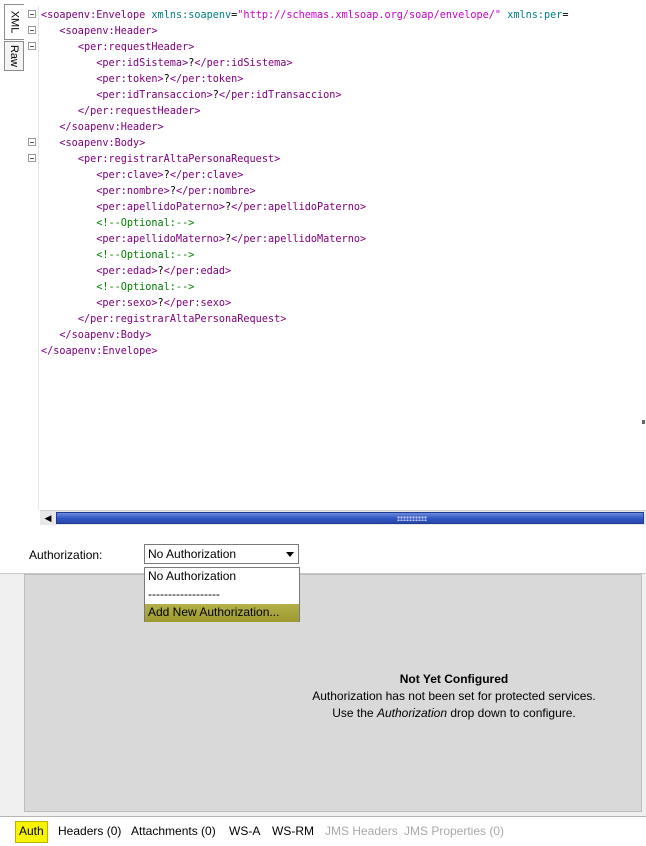 Image resolution: width=646 pixels, height=846 pixels. I want to click on tab-jms-properties: JMS Properties (0), so click(454, 831).